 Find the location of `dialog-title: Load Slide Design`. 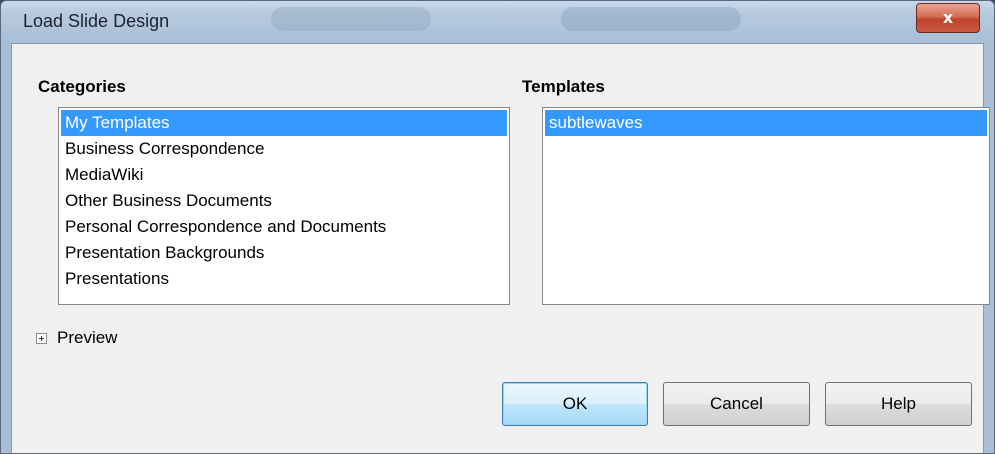

dialog-title: Load Slide Design is located at coordinates (96, 21).